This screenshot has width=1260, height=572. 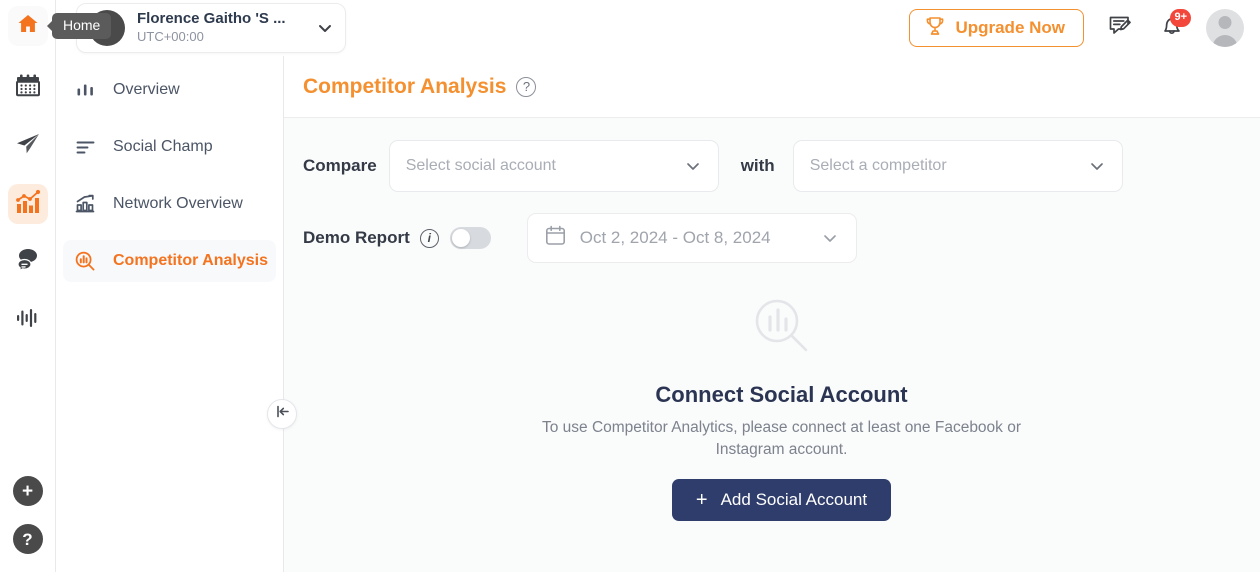 What do you see at coordinates (178, 203) in the screenshot?
I see `sidebar-item-label: Network Overview` at bounding box center [178, 203].